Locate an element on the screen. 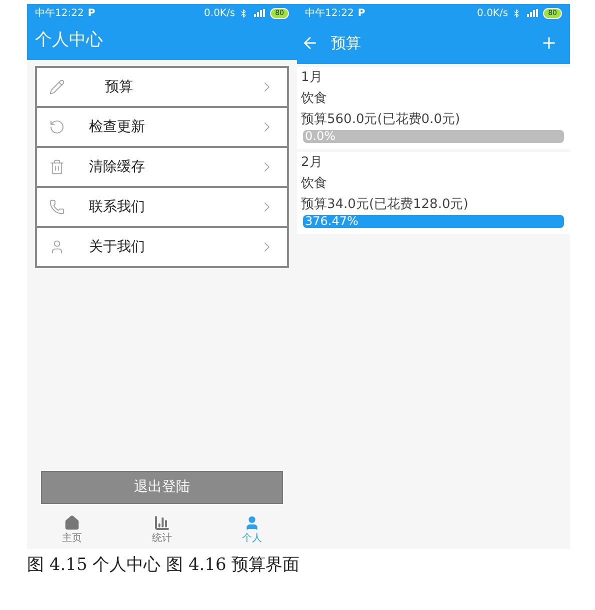 The image size is (595, 610). menu-label: 清除缓存 is located at coordinates (117, 167).